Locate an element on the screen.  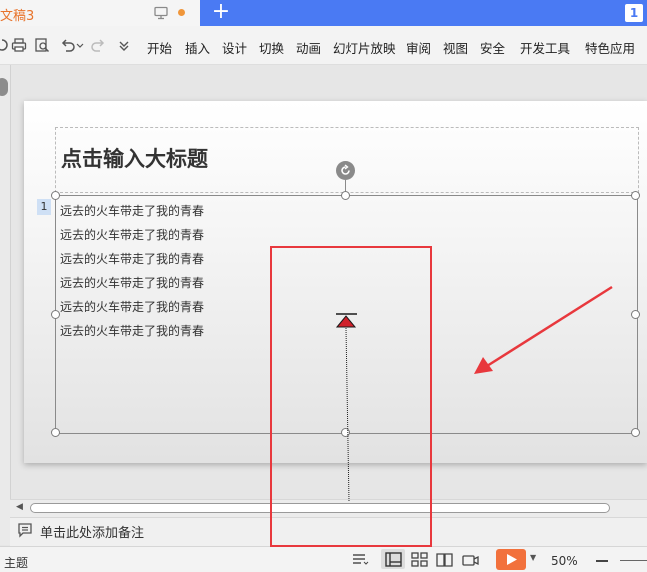
scroll-left-arrow-icon: ◀ is located at coordinates (19, 507).